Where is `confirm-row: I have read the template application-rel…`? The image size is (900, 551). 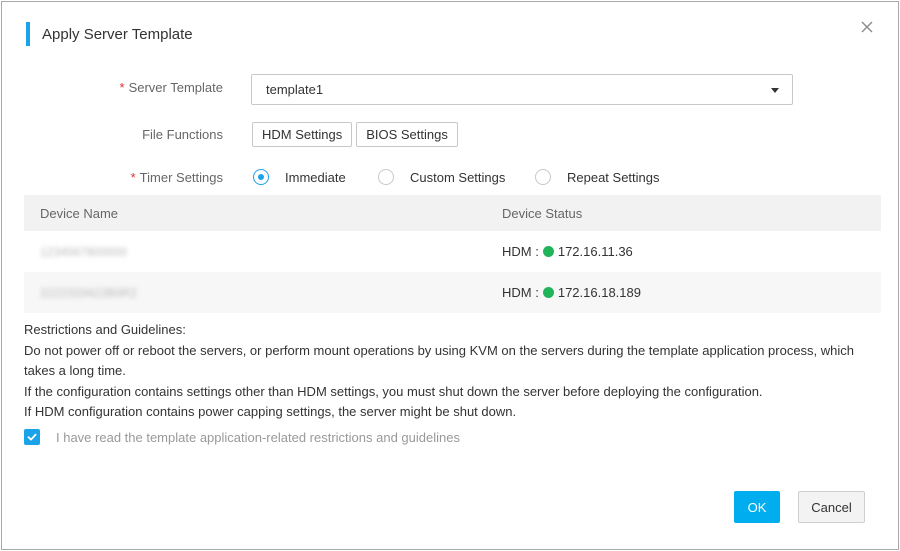
confirm-row: I have read the template application-rel… is located at coordinates (242, 437).